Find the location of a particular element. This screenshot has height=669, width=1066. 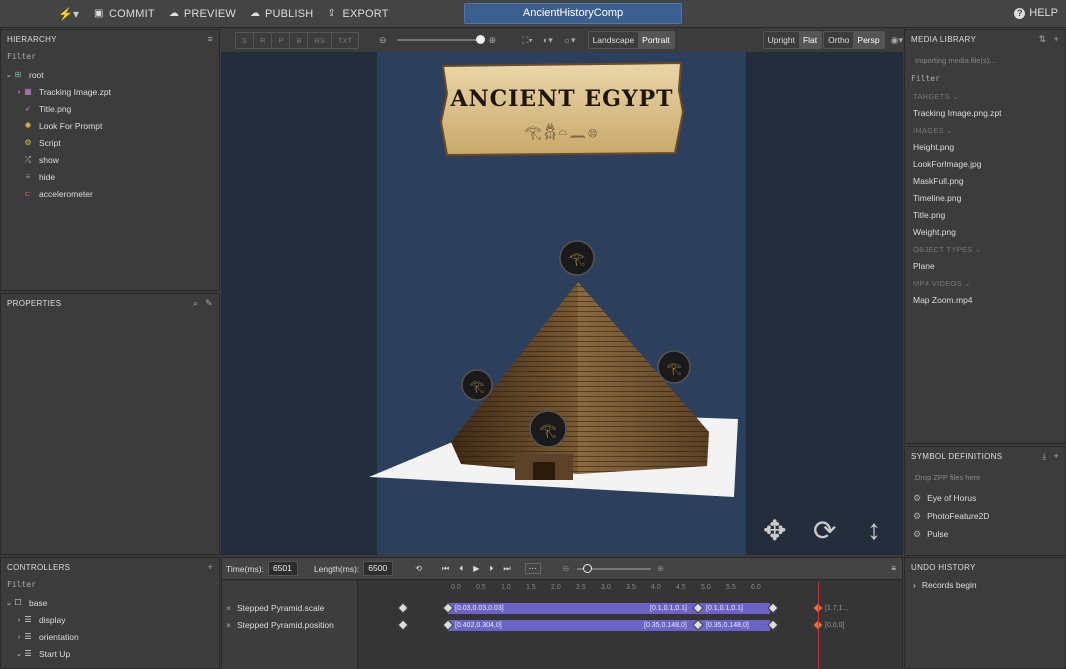

timeline-zoom-slider is located at coordinates (614, 568).